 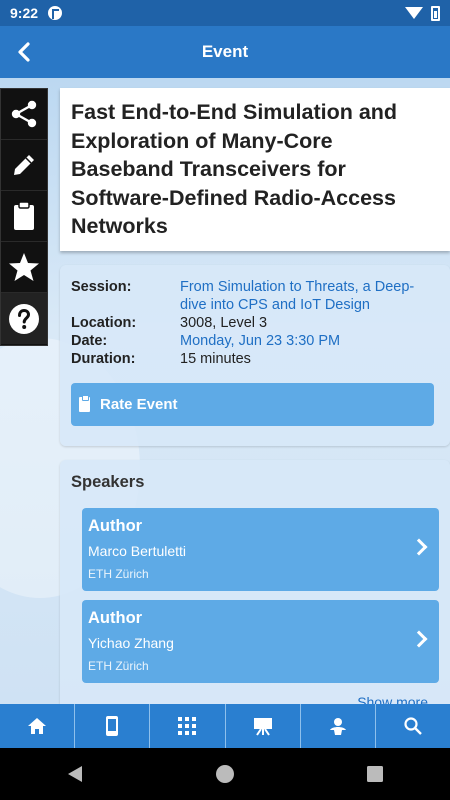 I want to click on speaker-item: Author Yichao Zhang ETH Zürich, so click(x=260, y=641).